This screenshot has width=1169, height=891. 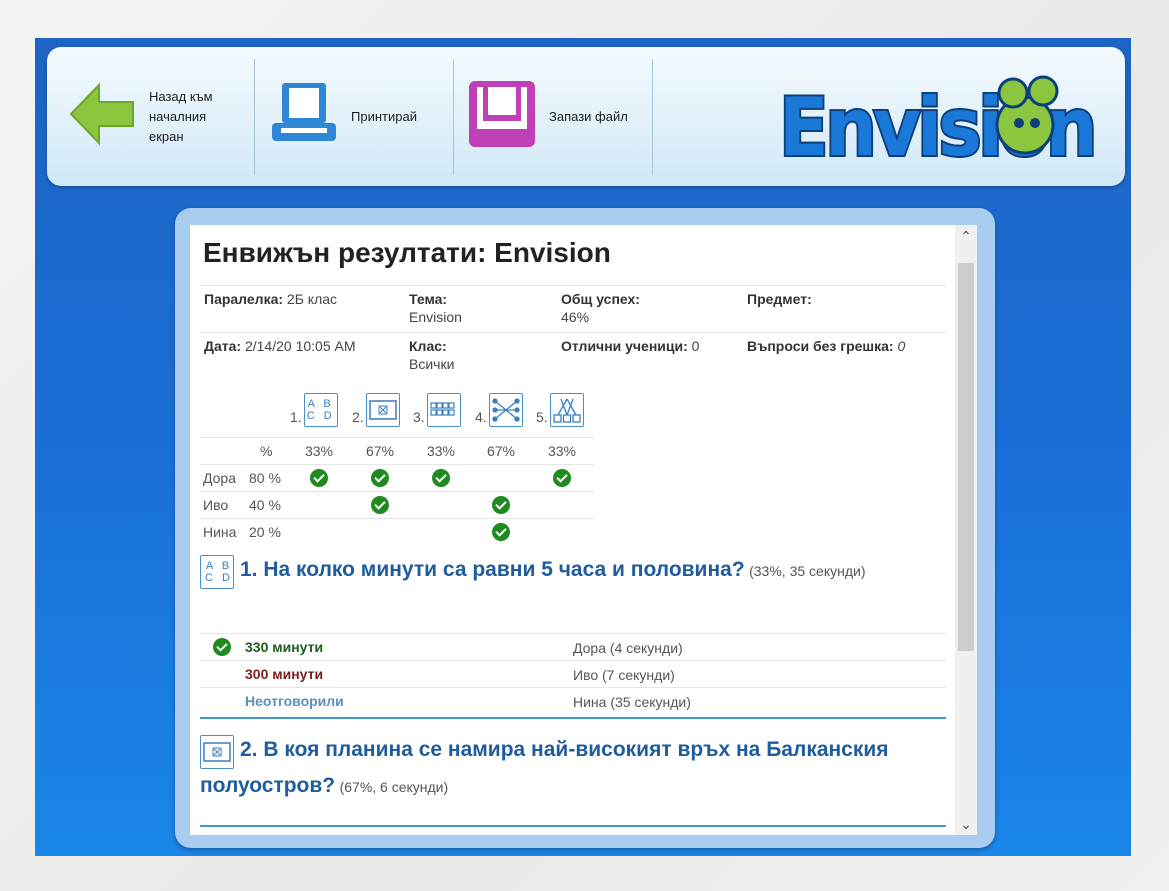 I want to click on answer-row: Неотговорили Нина (35 секунди), so click(x=573, y=700).